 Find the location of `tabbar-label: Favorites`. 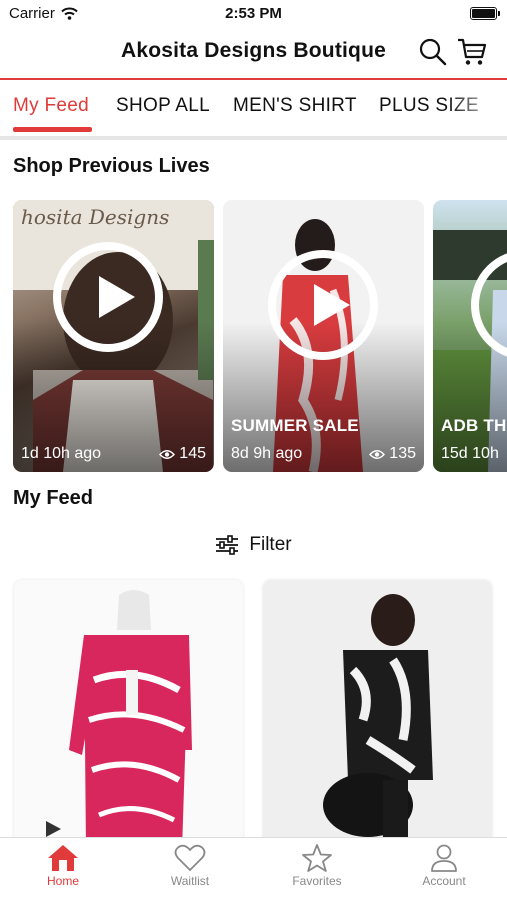

tabbar-label: Favorites is located at coordinates (317, 881).